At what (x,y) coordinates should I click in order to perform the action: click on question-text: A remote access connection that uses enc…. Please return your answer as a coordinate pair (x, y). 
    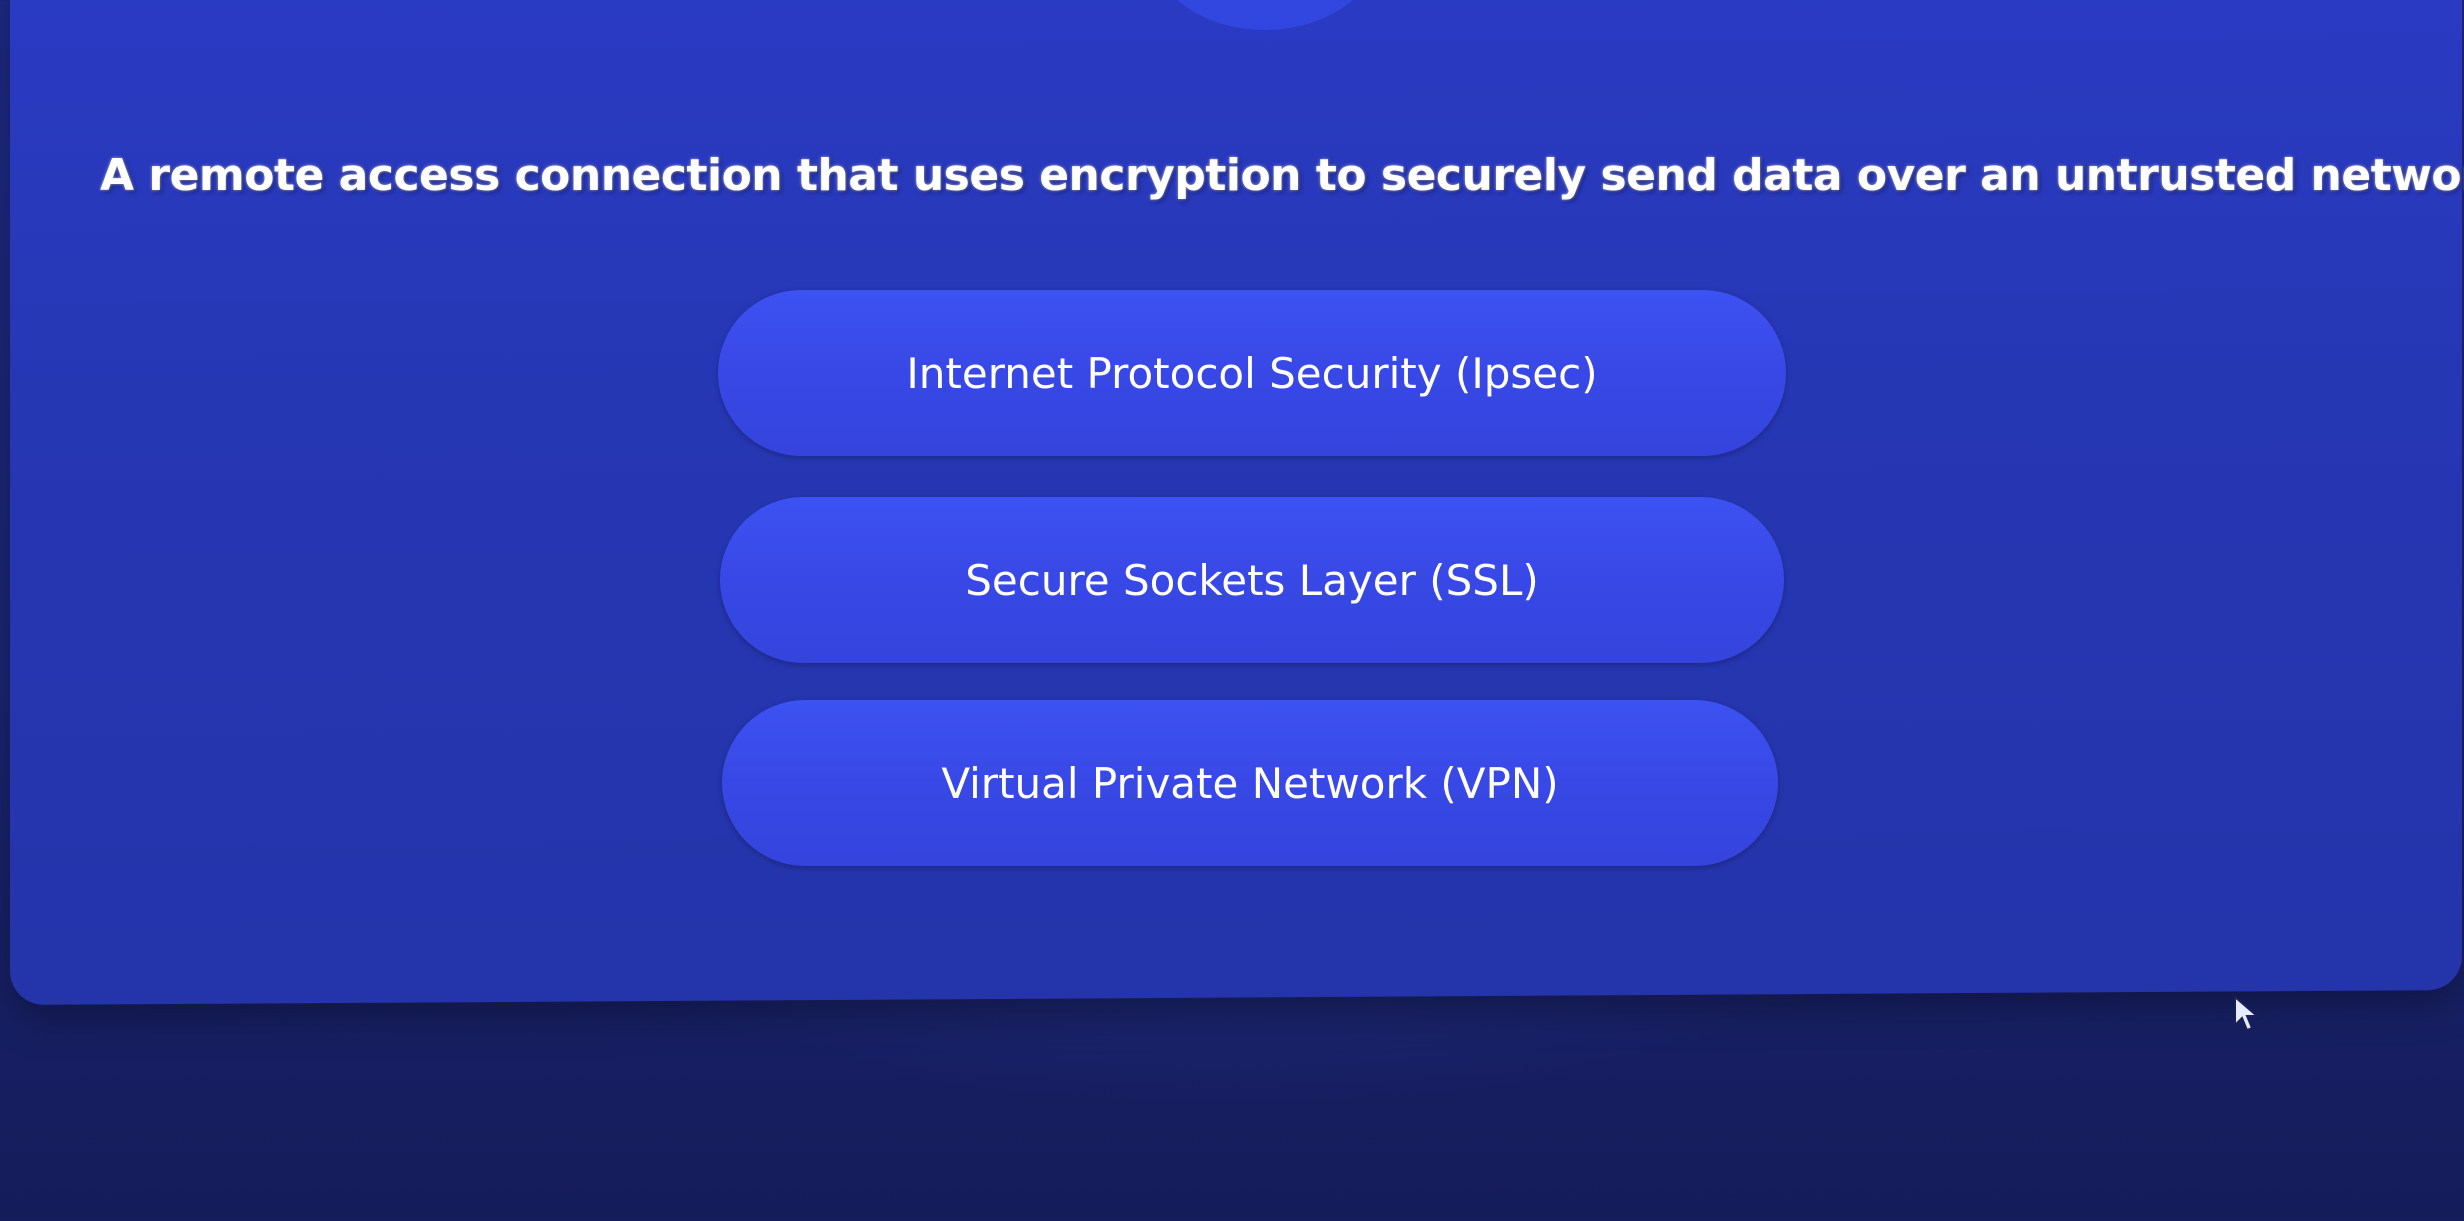
    Looking at the image, I should click on (1282, 175).